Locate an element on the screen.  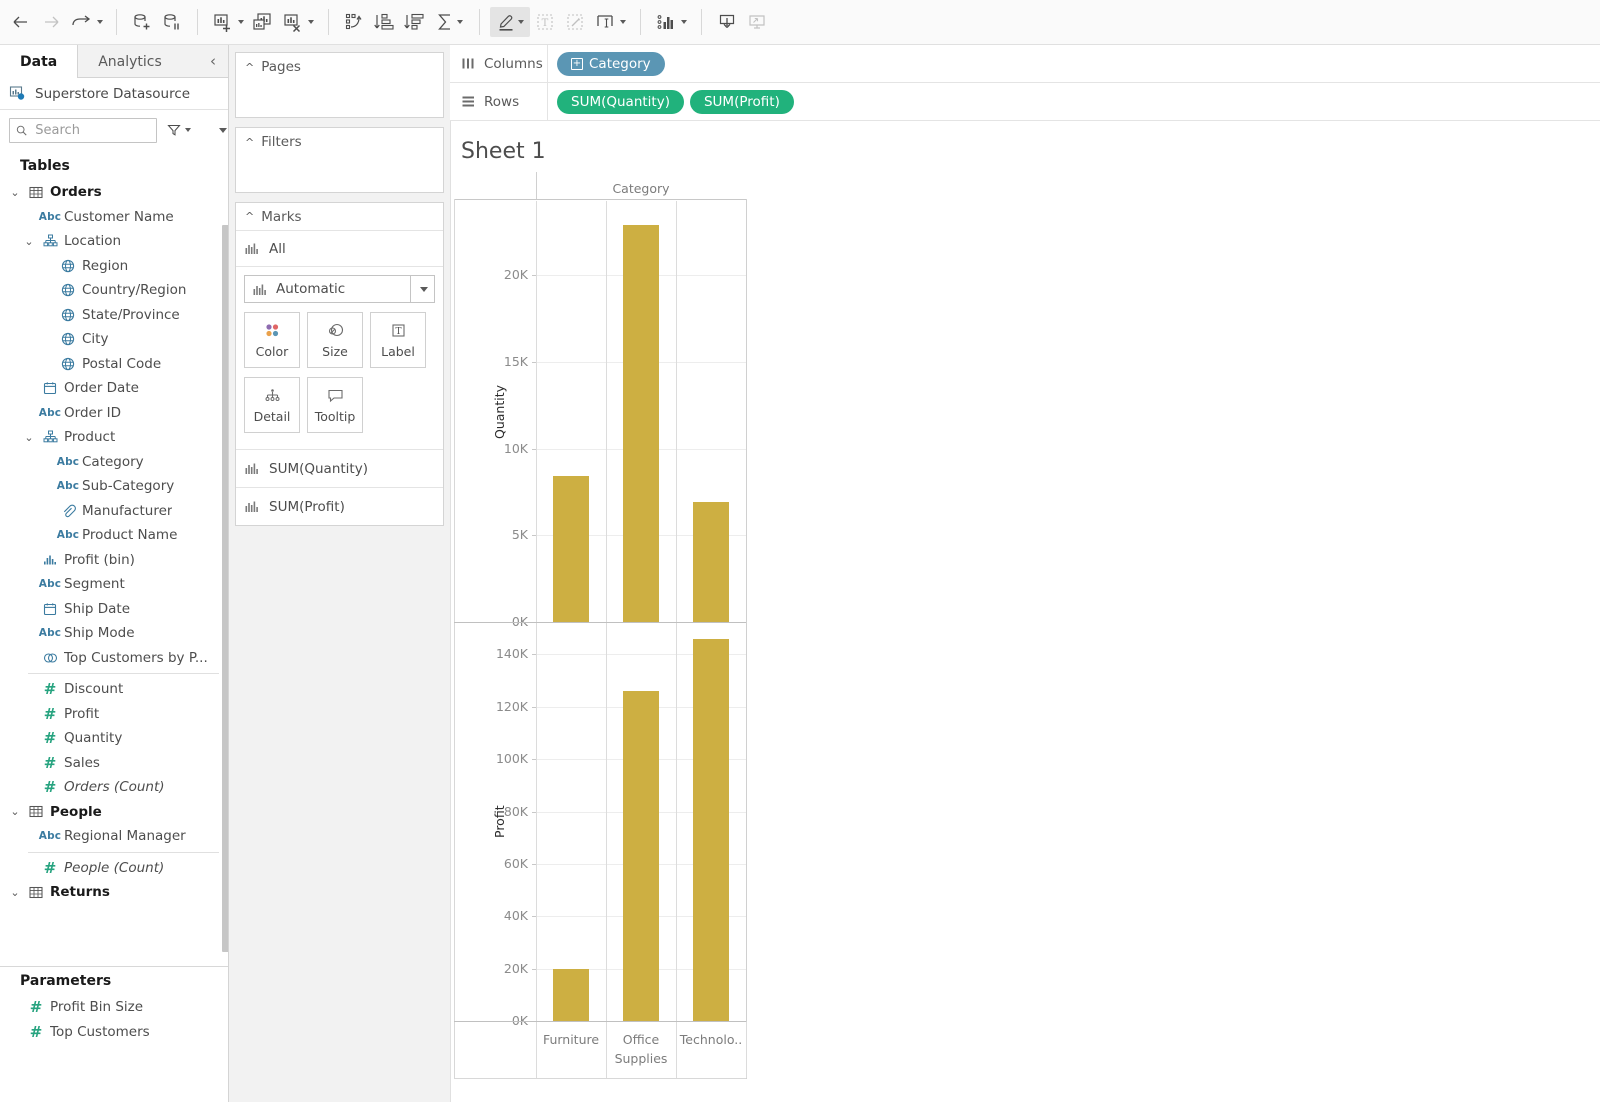
duplicate-sheet-icon is located at coordinates (262, 21).